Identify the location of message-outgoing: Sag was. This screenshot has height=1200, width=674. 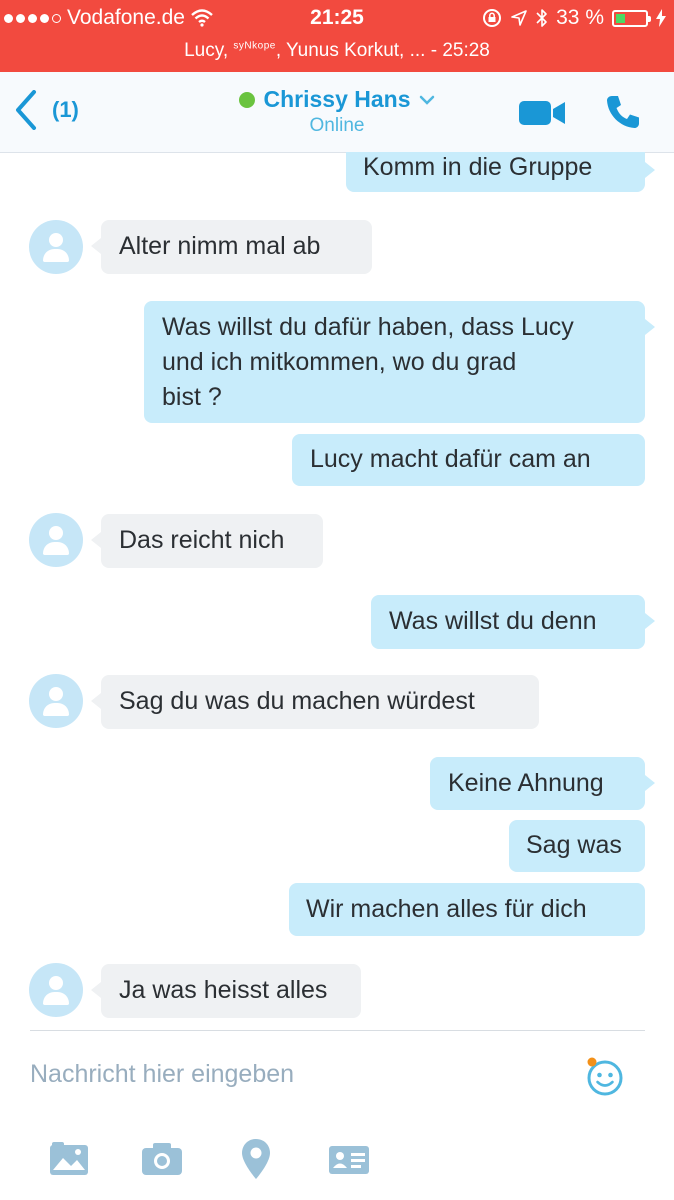
(577, 846).